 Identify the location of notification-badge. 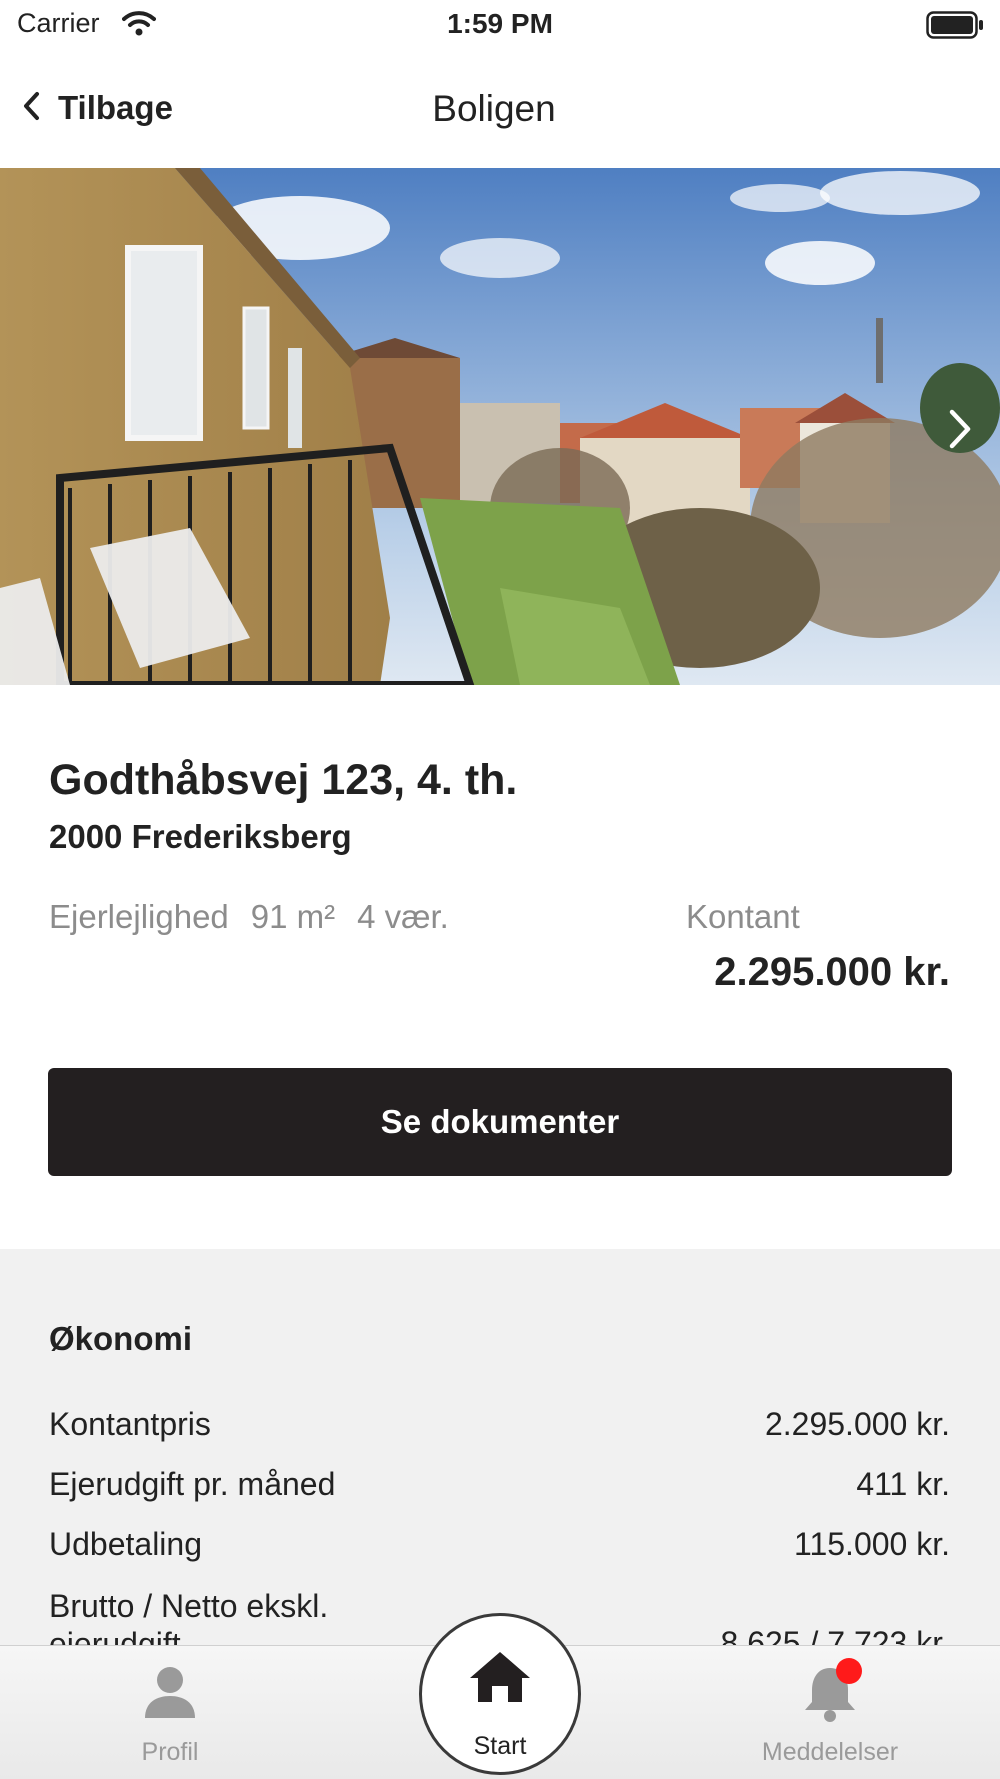
(849, 1671).